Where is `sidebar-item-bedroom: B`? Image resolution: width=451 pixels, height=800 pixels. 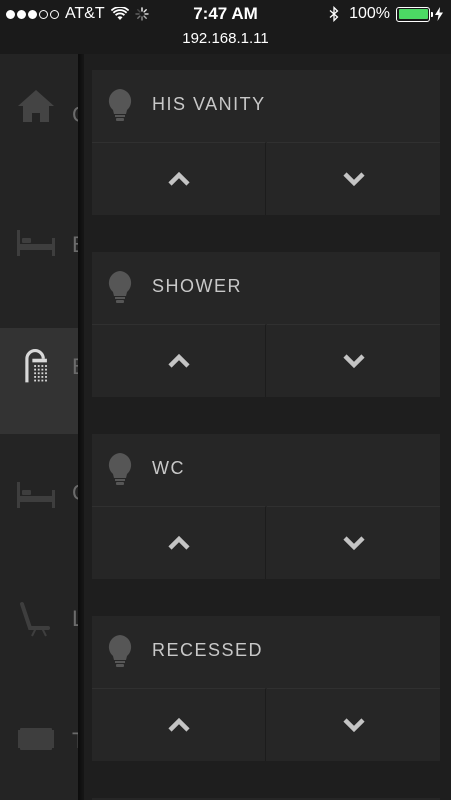
sidebar-item-bedroom: B is located at coordinates (40, 247).